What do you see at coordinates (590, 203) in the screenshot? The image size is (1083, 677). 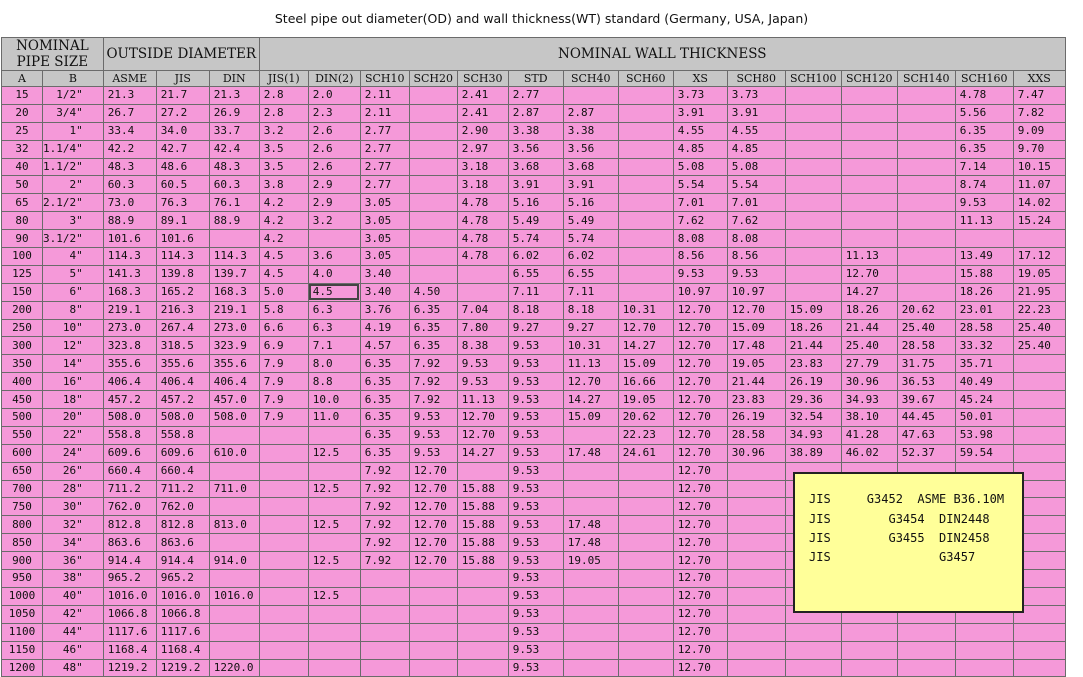 I see `table-cell: 5.16` at bounding box center [590, 203].